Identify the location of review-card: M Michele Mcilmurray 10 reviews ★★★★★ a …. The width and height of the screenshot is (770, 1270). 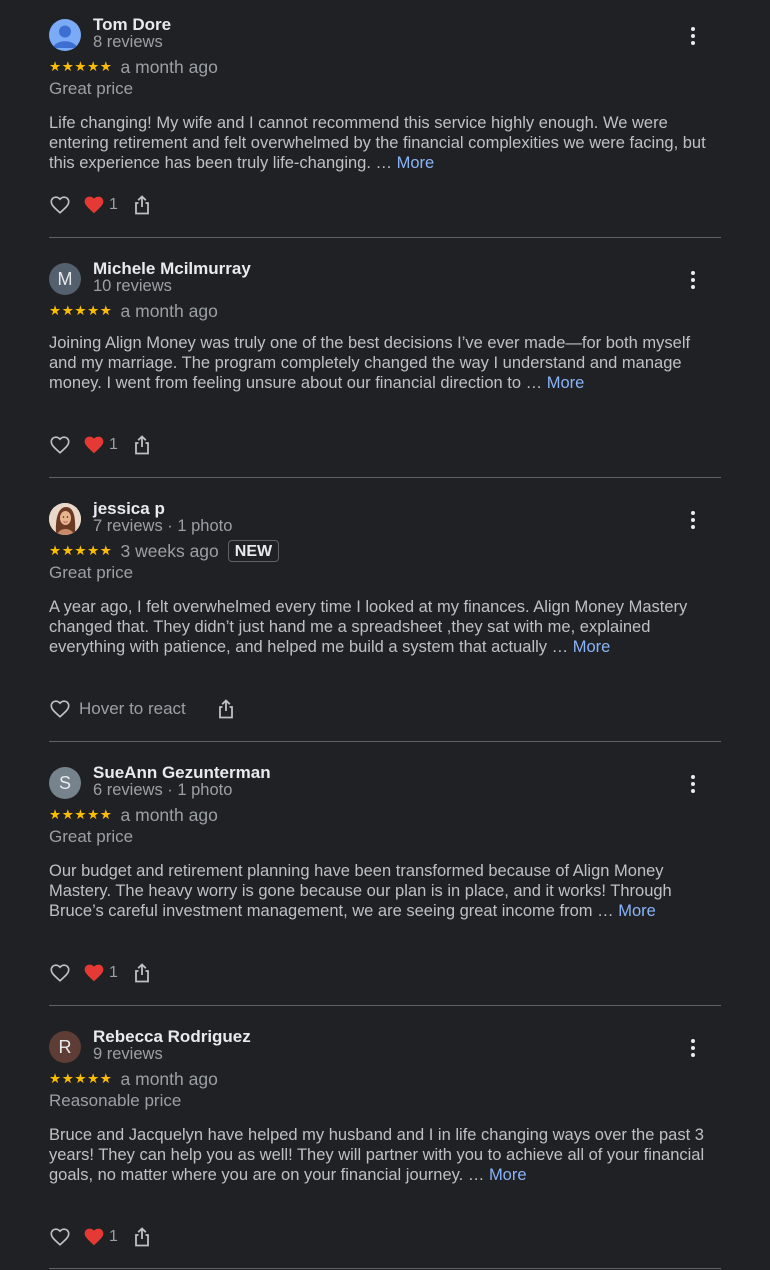
(385, 361).